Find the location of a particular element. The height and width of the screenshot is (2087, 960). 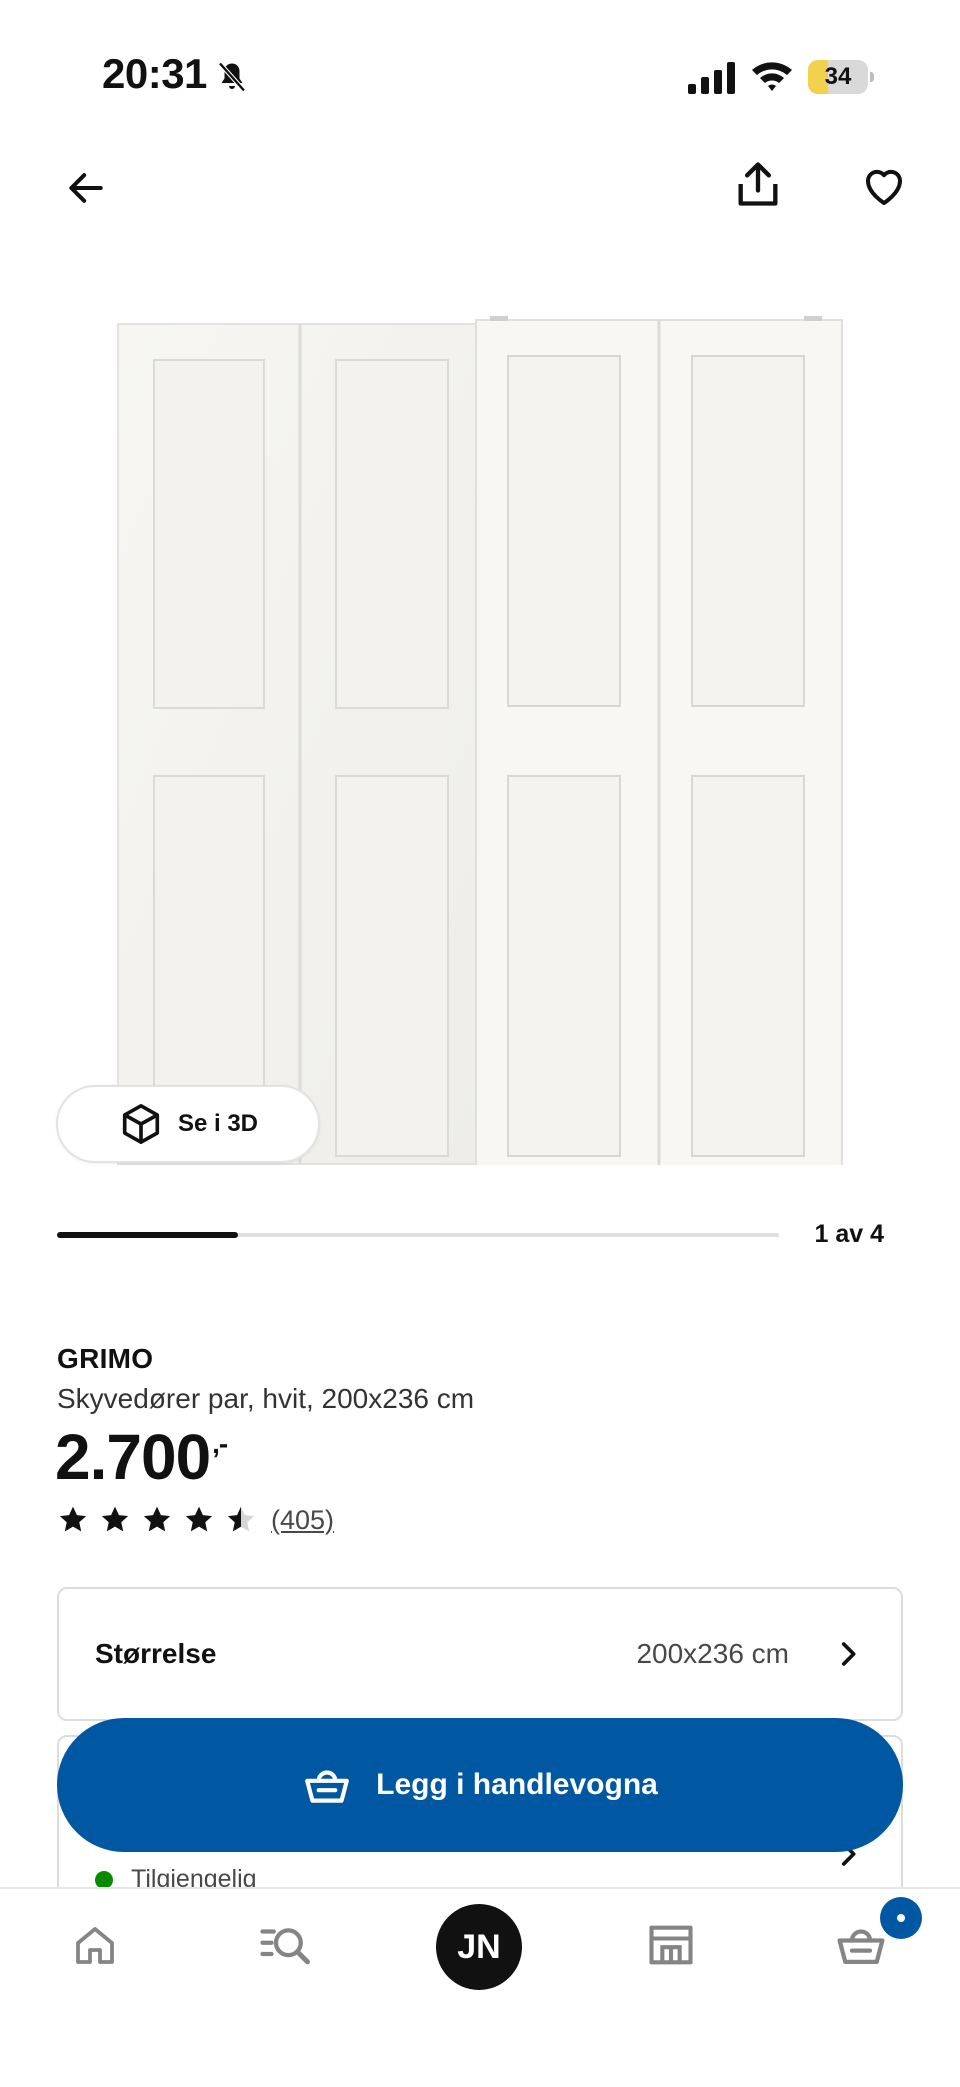

view-in-3d-button: Se i 3D is located at coordinates (188, 1124).